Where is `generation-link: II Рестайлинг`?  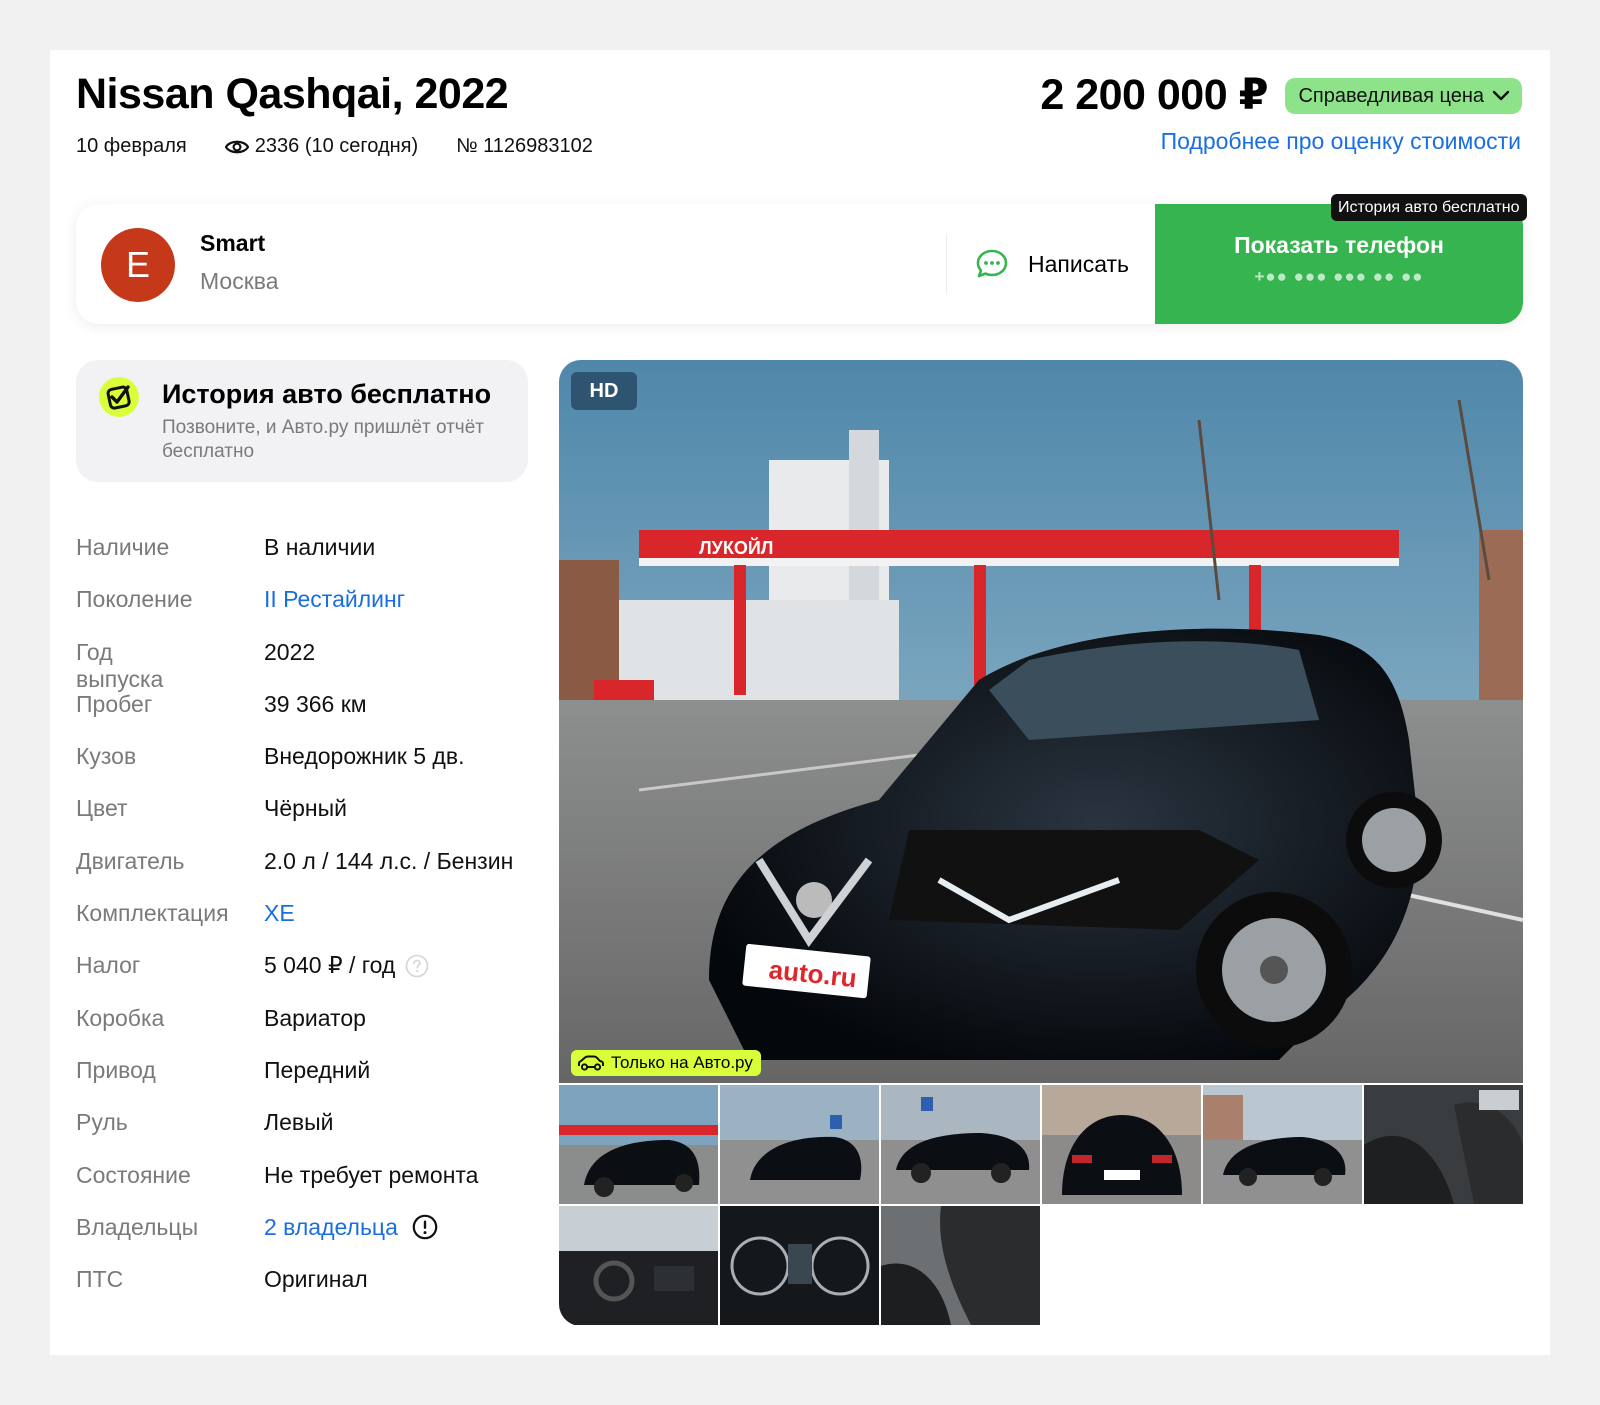 generation-link: II Рестайлинг is located at coordinates (334, 599).